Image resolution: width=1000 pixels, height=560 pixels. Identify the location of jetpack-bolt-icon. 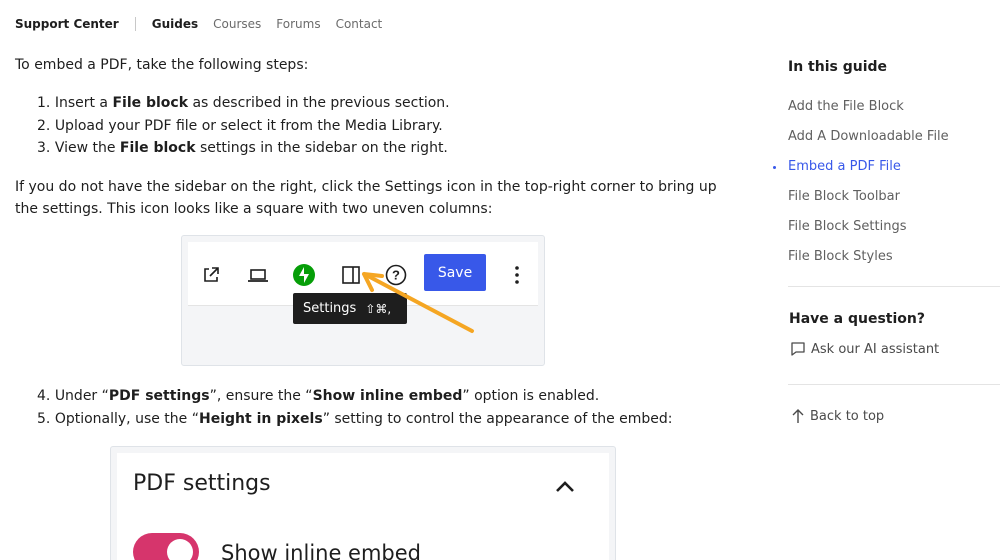
(304, 275).